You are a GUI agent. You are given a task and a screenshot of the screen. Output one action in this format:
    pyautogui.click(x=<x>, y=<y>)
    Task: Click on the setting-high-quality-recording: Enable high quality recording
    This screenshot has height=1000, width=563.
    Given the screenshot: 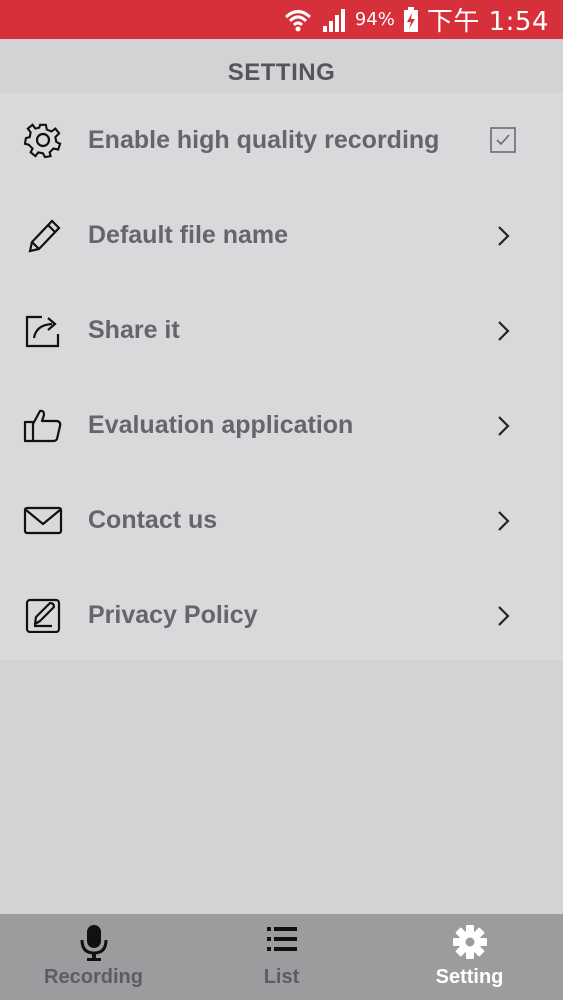 What is the action you would take?
    pyautogui.click(x=281, y=140)
    